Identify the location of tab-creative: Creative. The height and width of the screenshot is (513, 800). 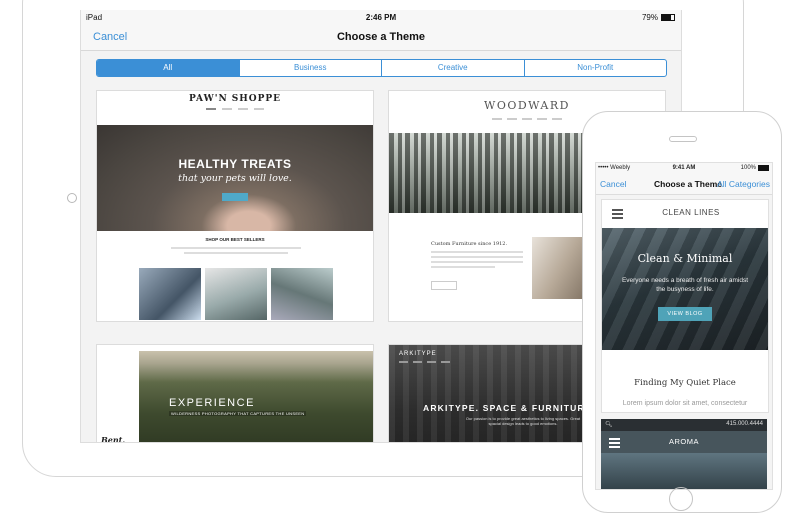
(453, 68).